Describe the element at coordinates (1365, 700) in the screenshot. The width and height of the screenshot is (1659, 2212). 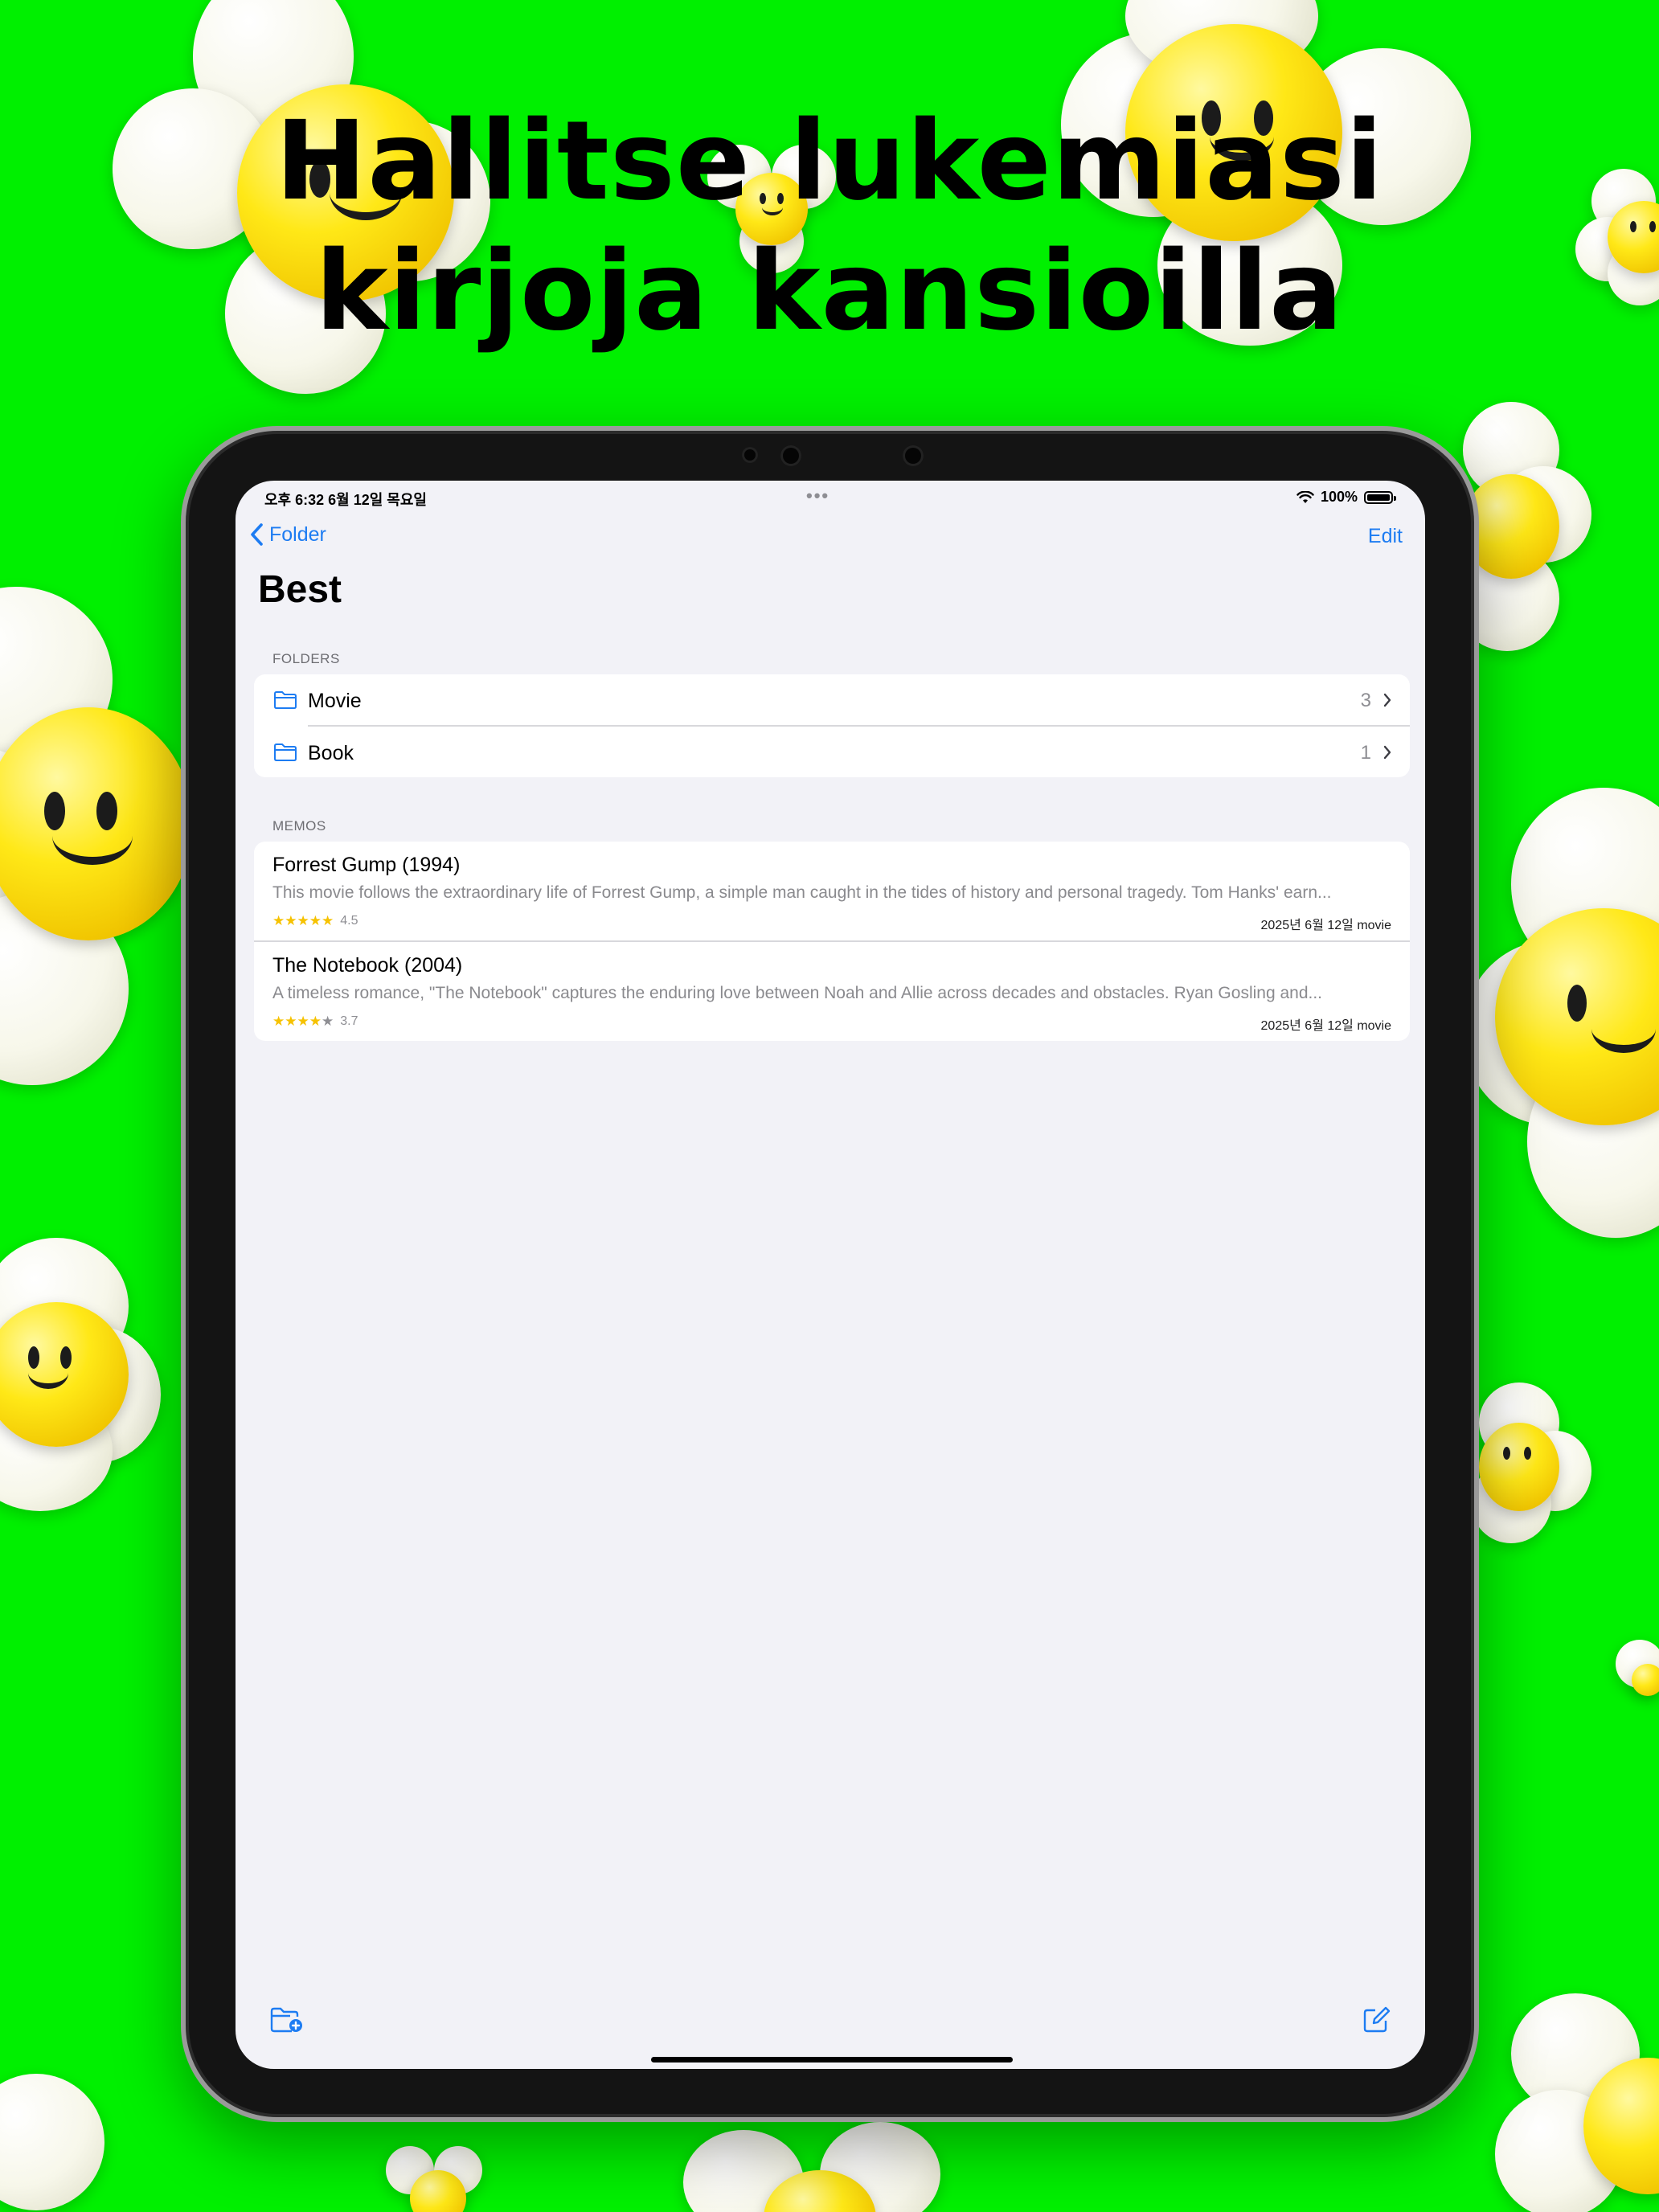
I see `folder-count: 3` at that location.